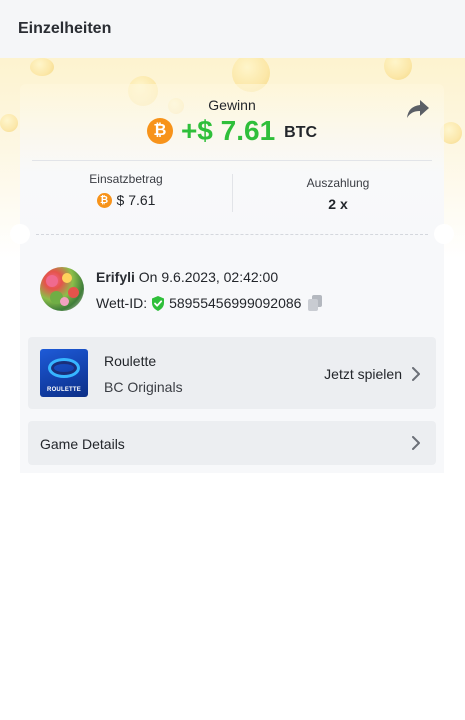 Image resolution: width=465 pixels, height=720 pixels. What do you see at coordinates (338, 194) in the screenshot?
I see `payout-stat: Auszahlung 2 x` at bounding box center [338, 194].